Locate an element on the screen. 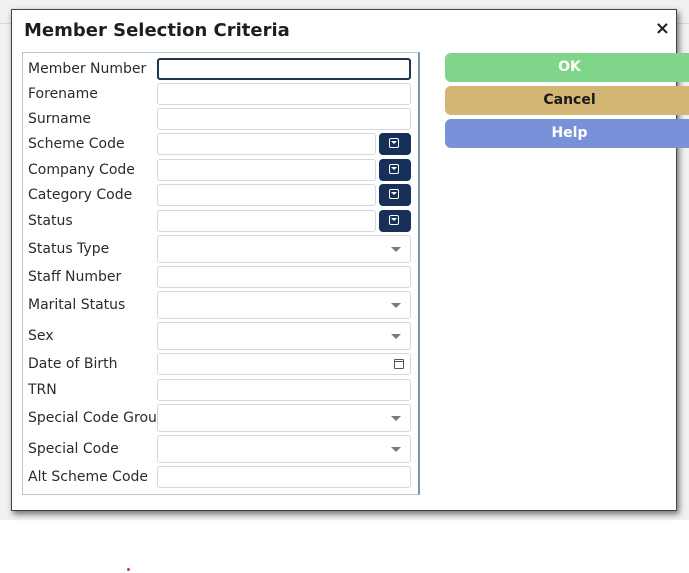  company-code-lookup-button is located at coordinates (395, 170).